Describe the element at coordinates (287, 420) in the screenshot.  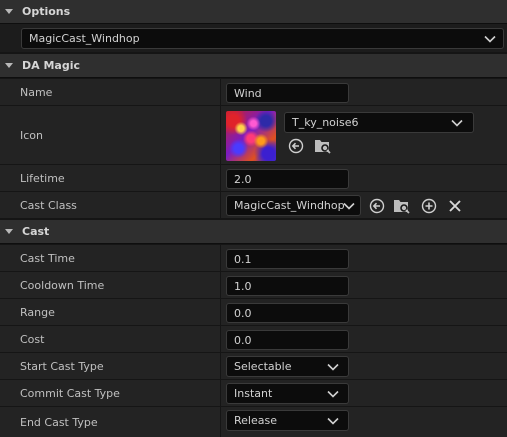
I see `end-cast-type-combo: Release` at that location.